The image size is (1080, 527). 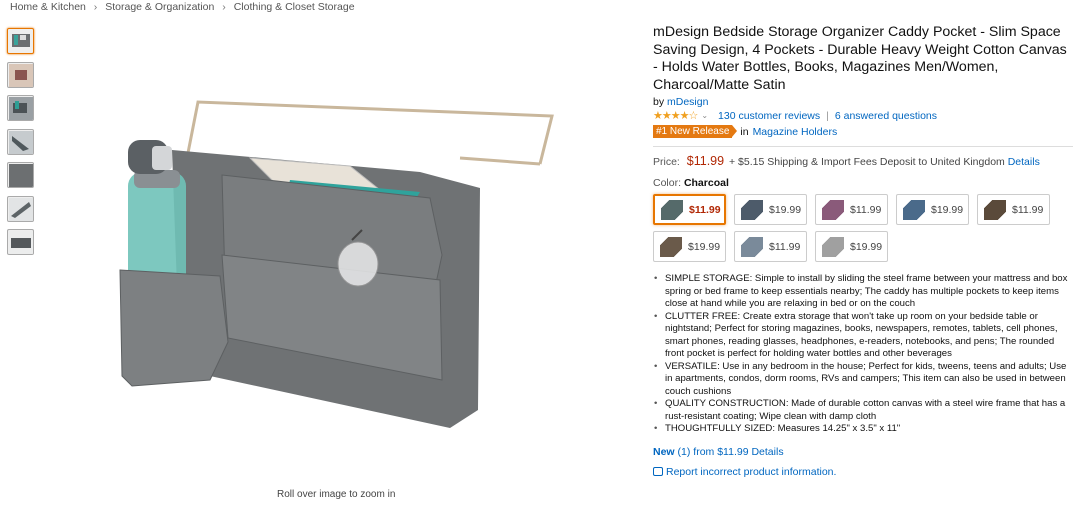 I want to click on color-swatch-2: $19.99, so click(x=770, y=209).